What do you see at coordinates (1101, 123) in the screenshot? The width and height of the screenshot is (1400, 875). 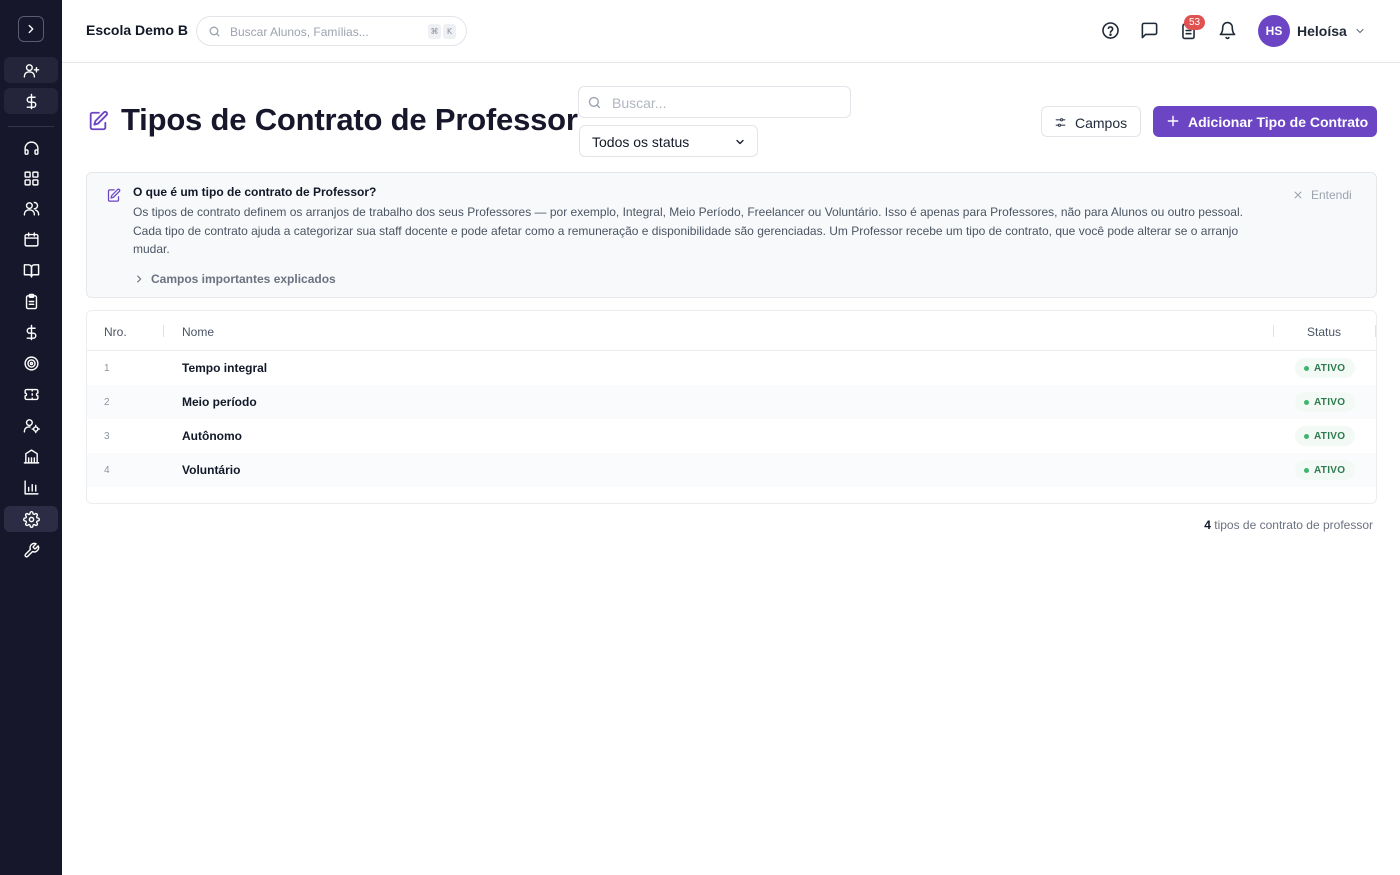 I see `fields-button-label: Campos` at bounding box center [1101, 123].